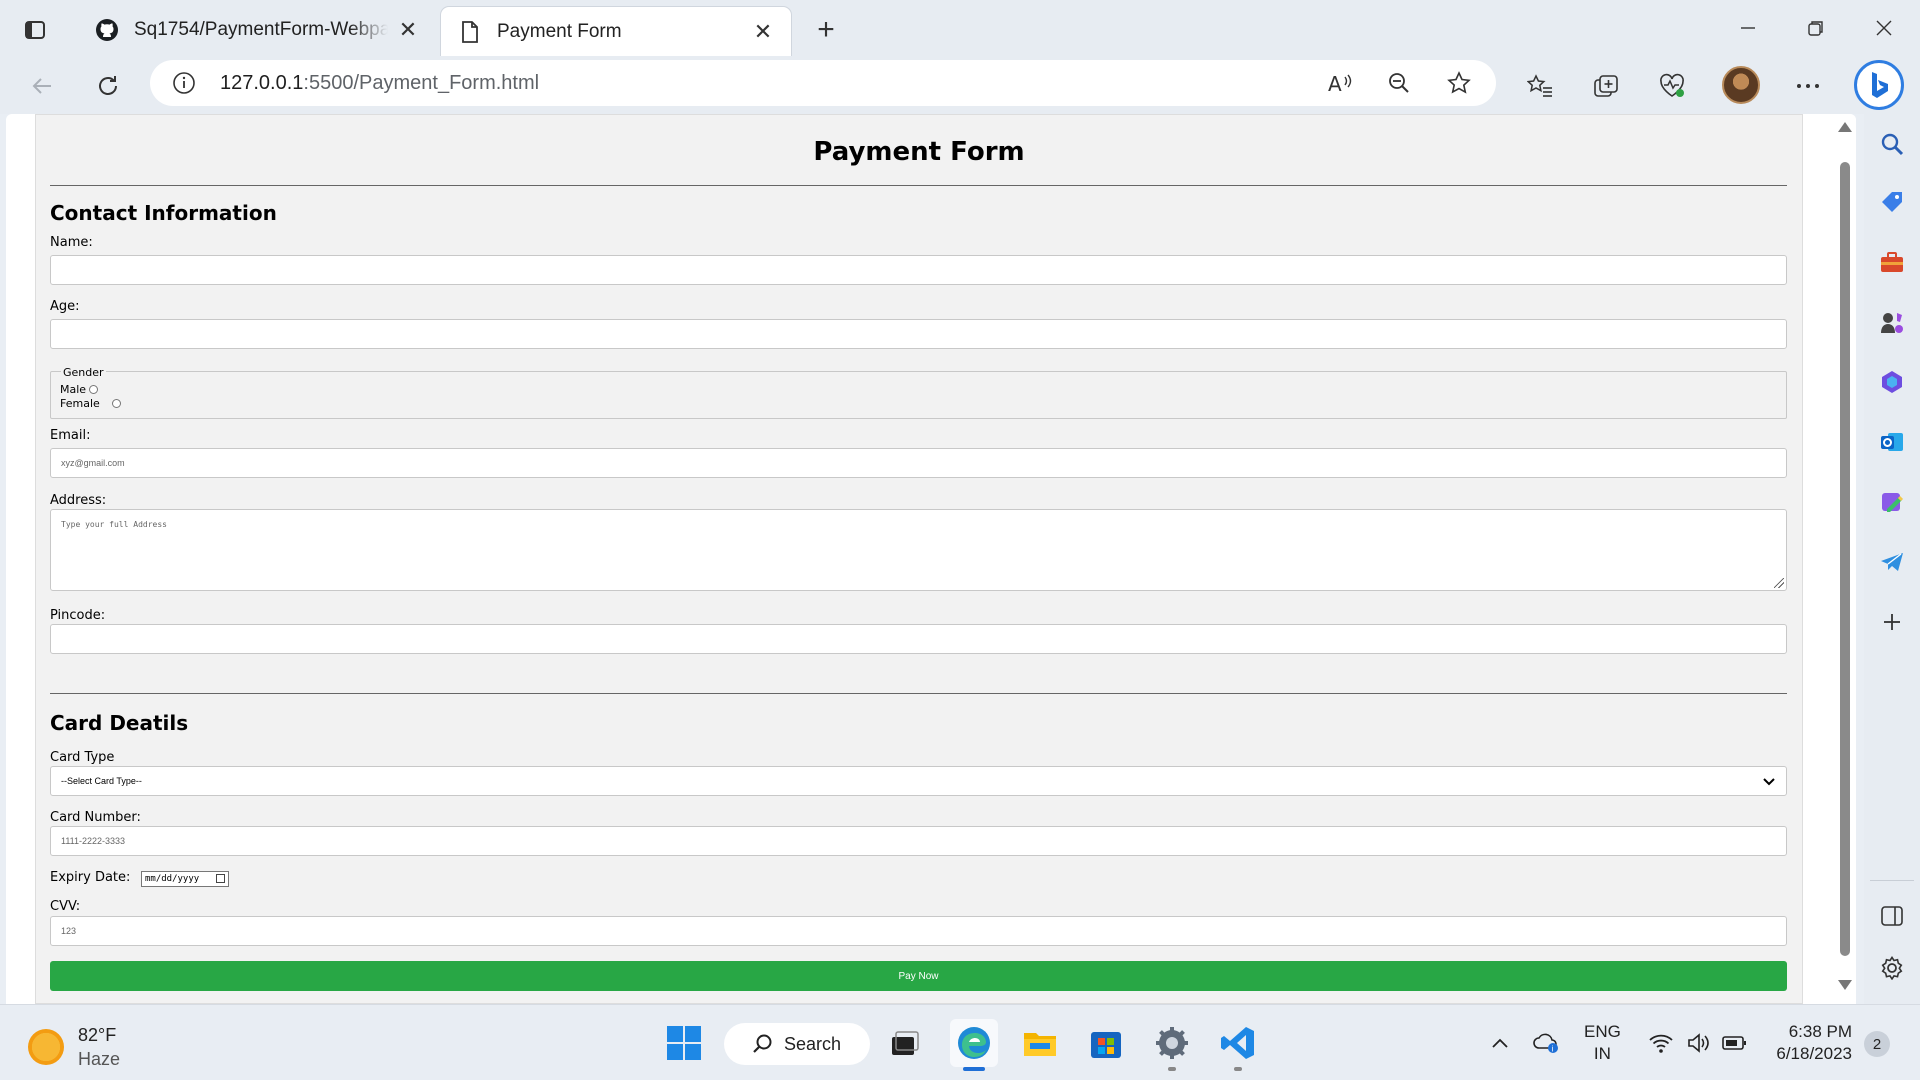  What do you see at coordinates (73, 389) in the screenshot?
I see `male-label: Male` at bounding box center [73, 389].